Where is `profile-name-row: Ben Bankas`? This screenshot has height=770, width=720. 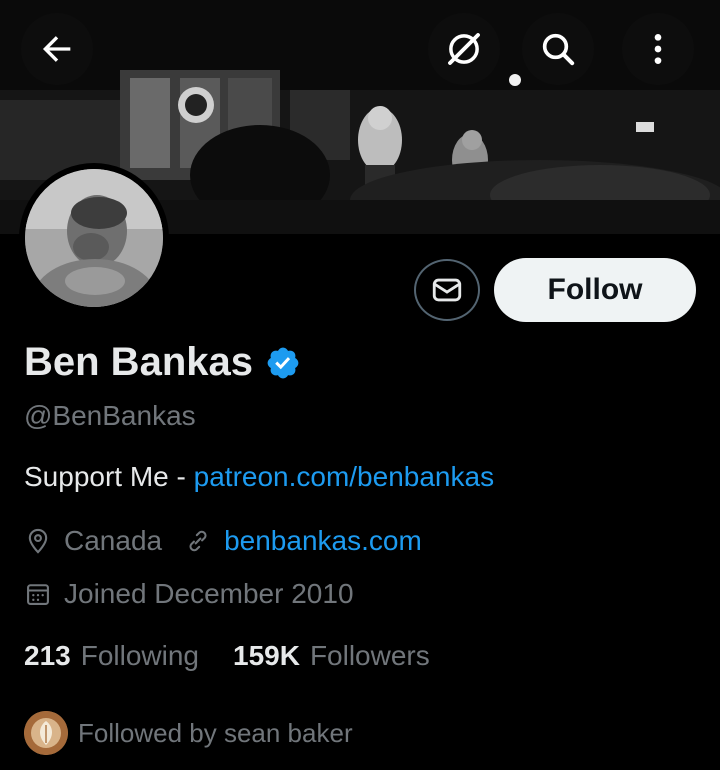 profile-name-row: Ben Bankas is located at coordinates (162, 362).